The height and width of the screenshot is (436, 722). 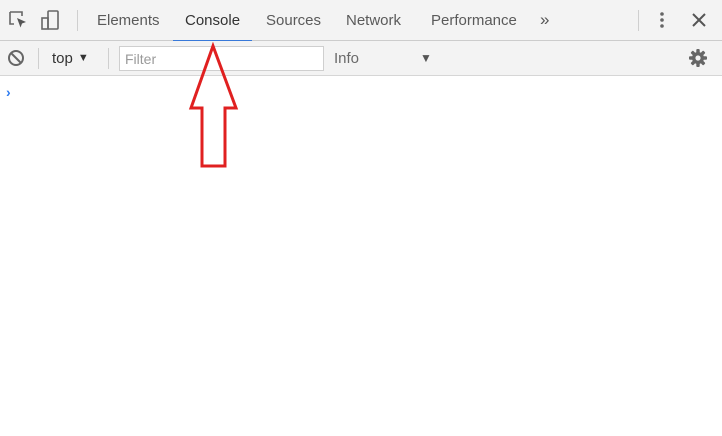 I want to click on console-toolbar: top ▼ Info ▼, so click(x=361, y=58).